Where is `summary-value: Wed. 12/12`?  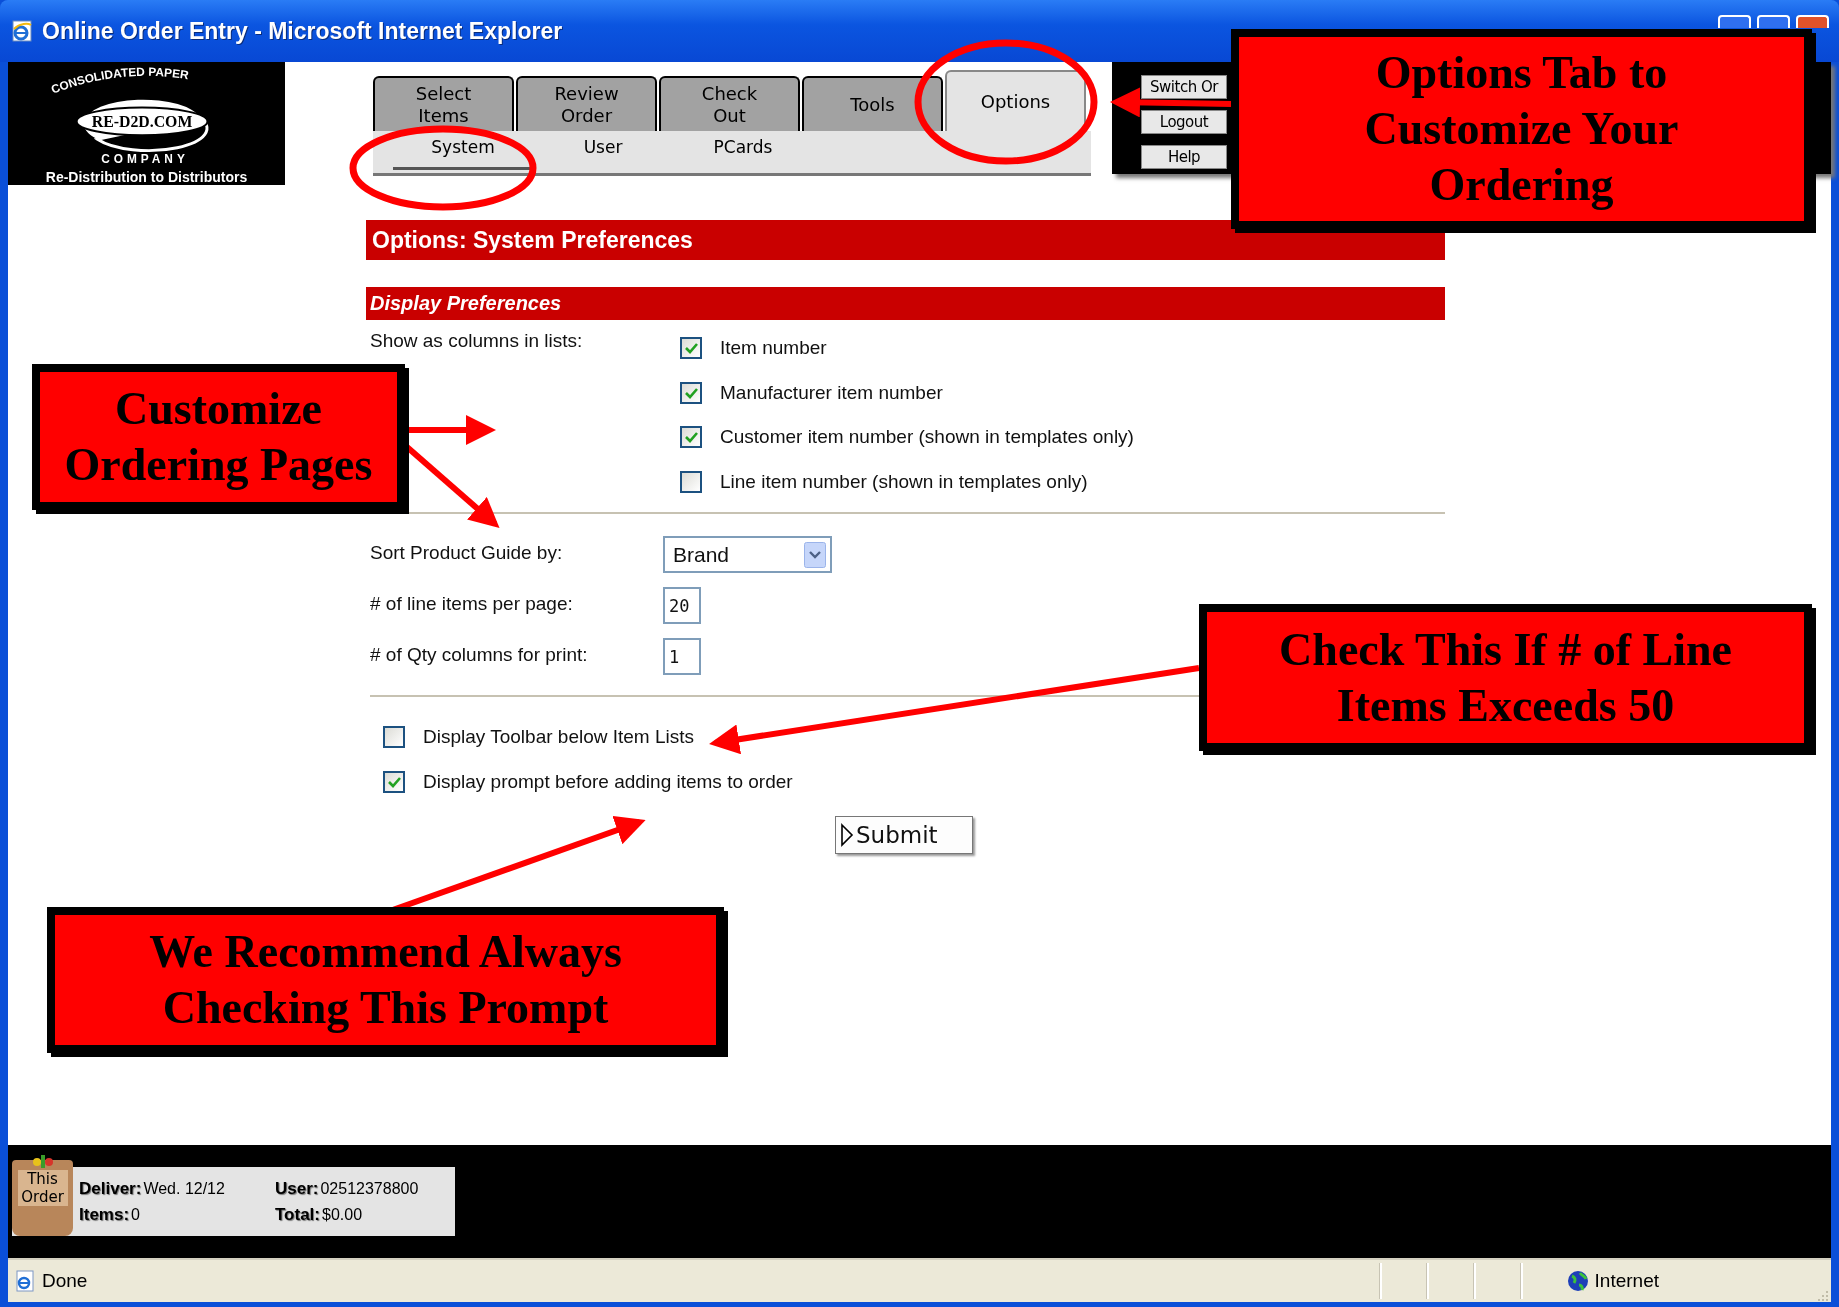
summary-value: Wed. 12/12 is located at coordinates (184, 1188).